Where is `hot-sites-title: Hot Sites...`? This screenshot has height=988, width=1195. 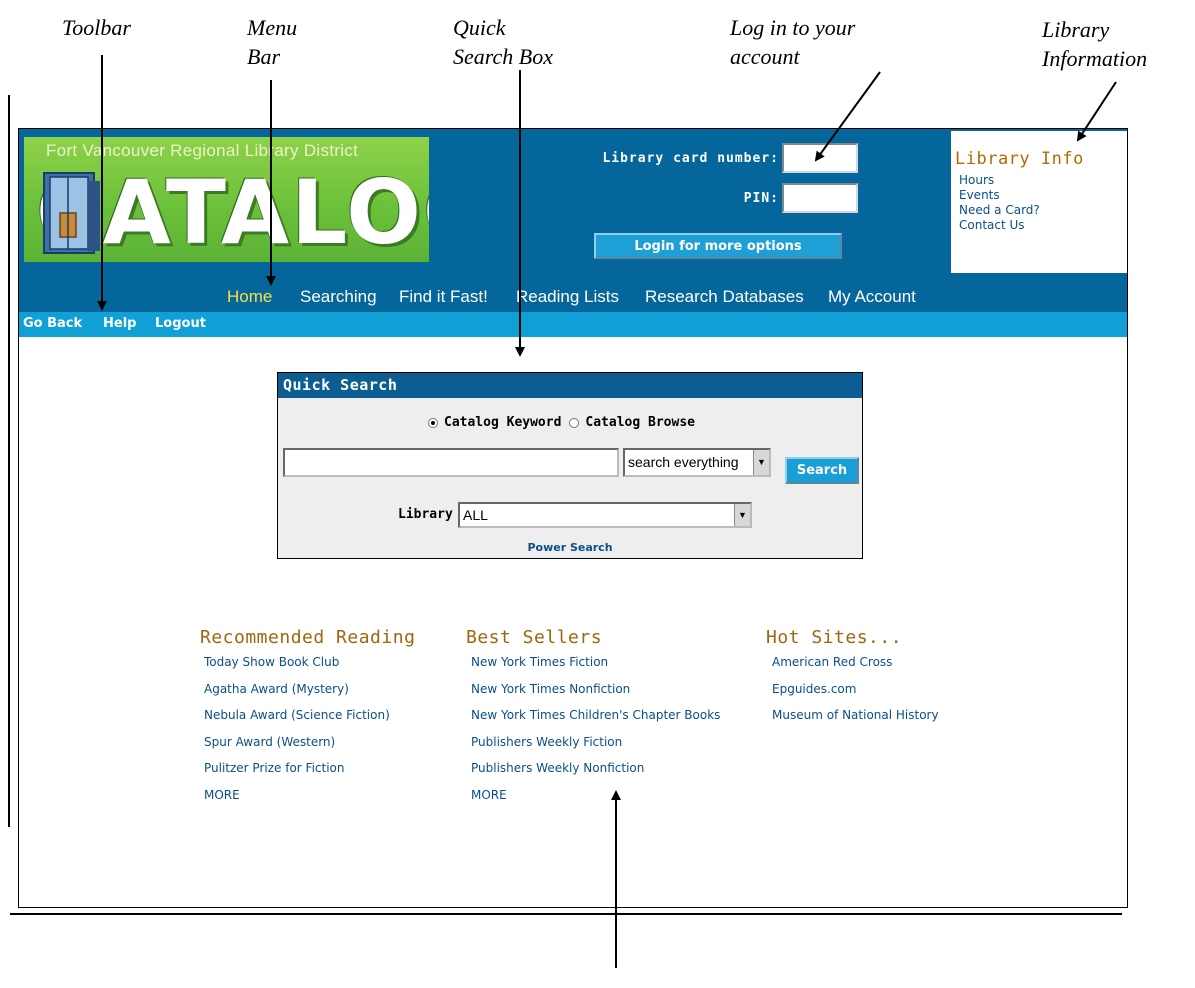 hot-sites-title: Hot Sites... is located at coordinates (834, 637).